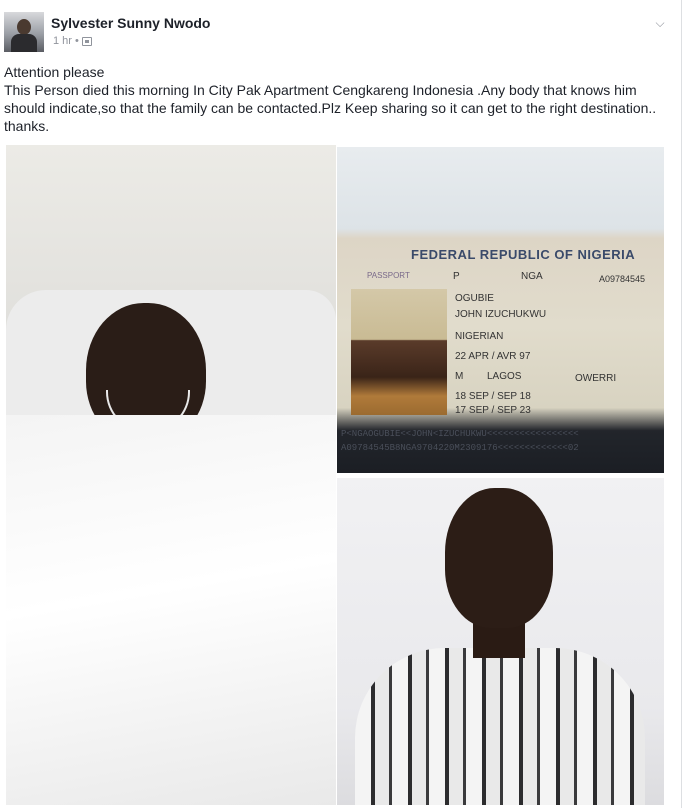 This screenshot has height=808, width=682. Describe the element at coordinates (660, 23) in the screenshot. I see `chevron-down-icon: ⌵` at that location.